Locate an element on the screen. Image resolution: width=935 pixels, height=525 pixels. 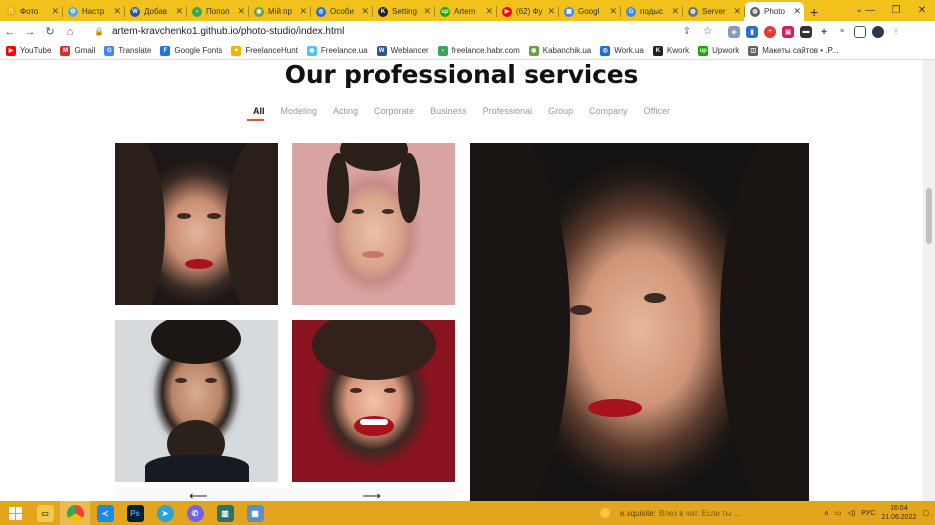
volume-icon: ◁) is located at coordinates (852, 513).